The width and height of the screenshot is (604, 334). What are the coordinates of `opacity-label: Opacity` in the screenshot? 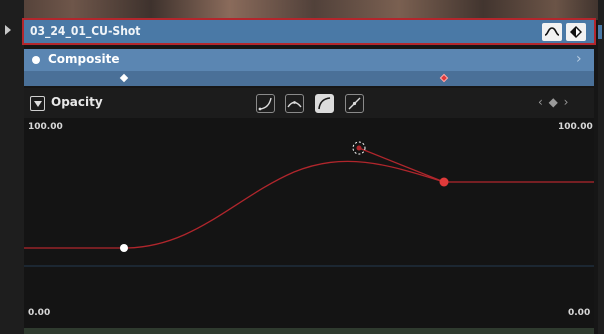 It's located at (77, 102).